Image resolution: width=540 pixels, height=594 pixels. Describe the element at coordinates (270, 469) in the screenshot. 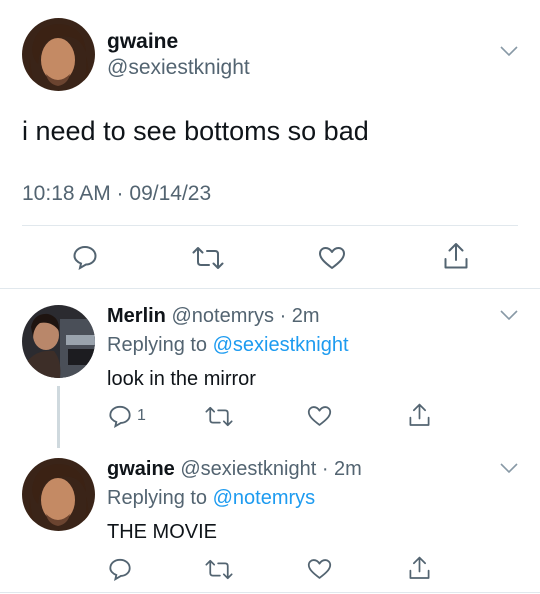

I see `reply-handle-time: @sexiestknight · 2m` at that location.